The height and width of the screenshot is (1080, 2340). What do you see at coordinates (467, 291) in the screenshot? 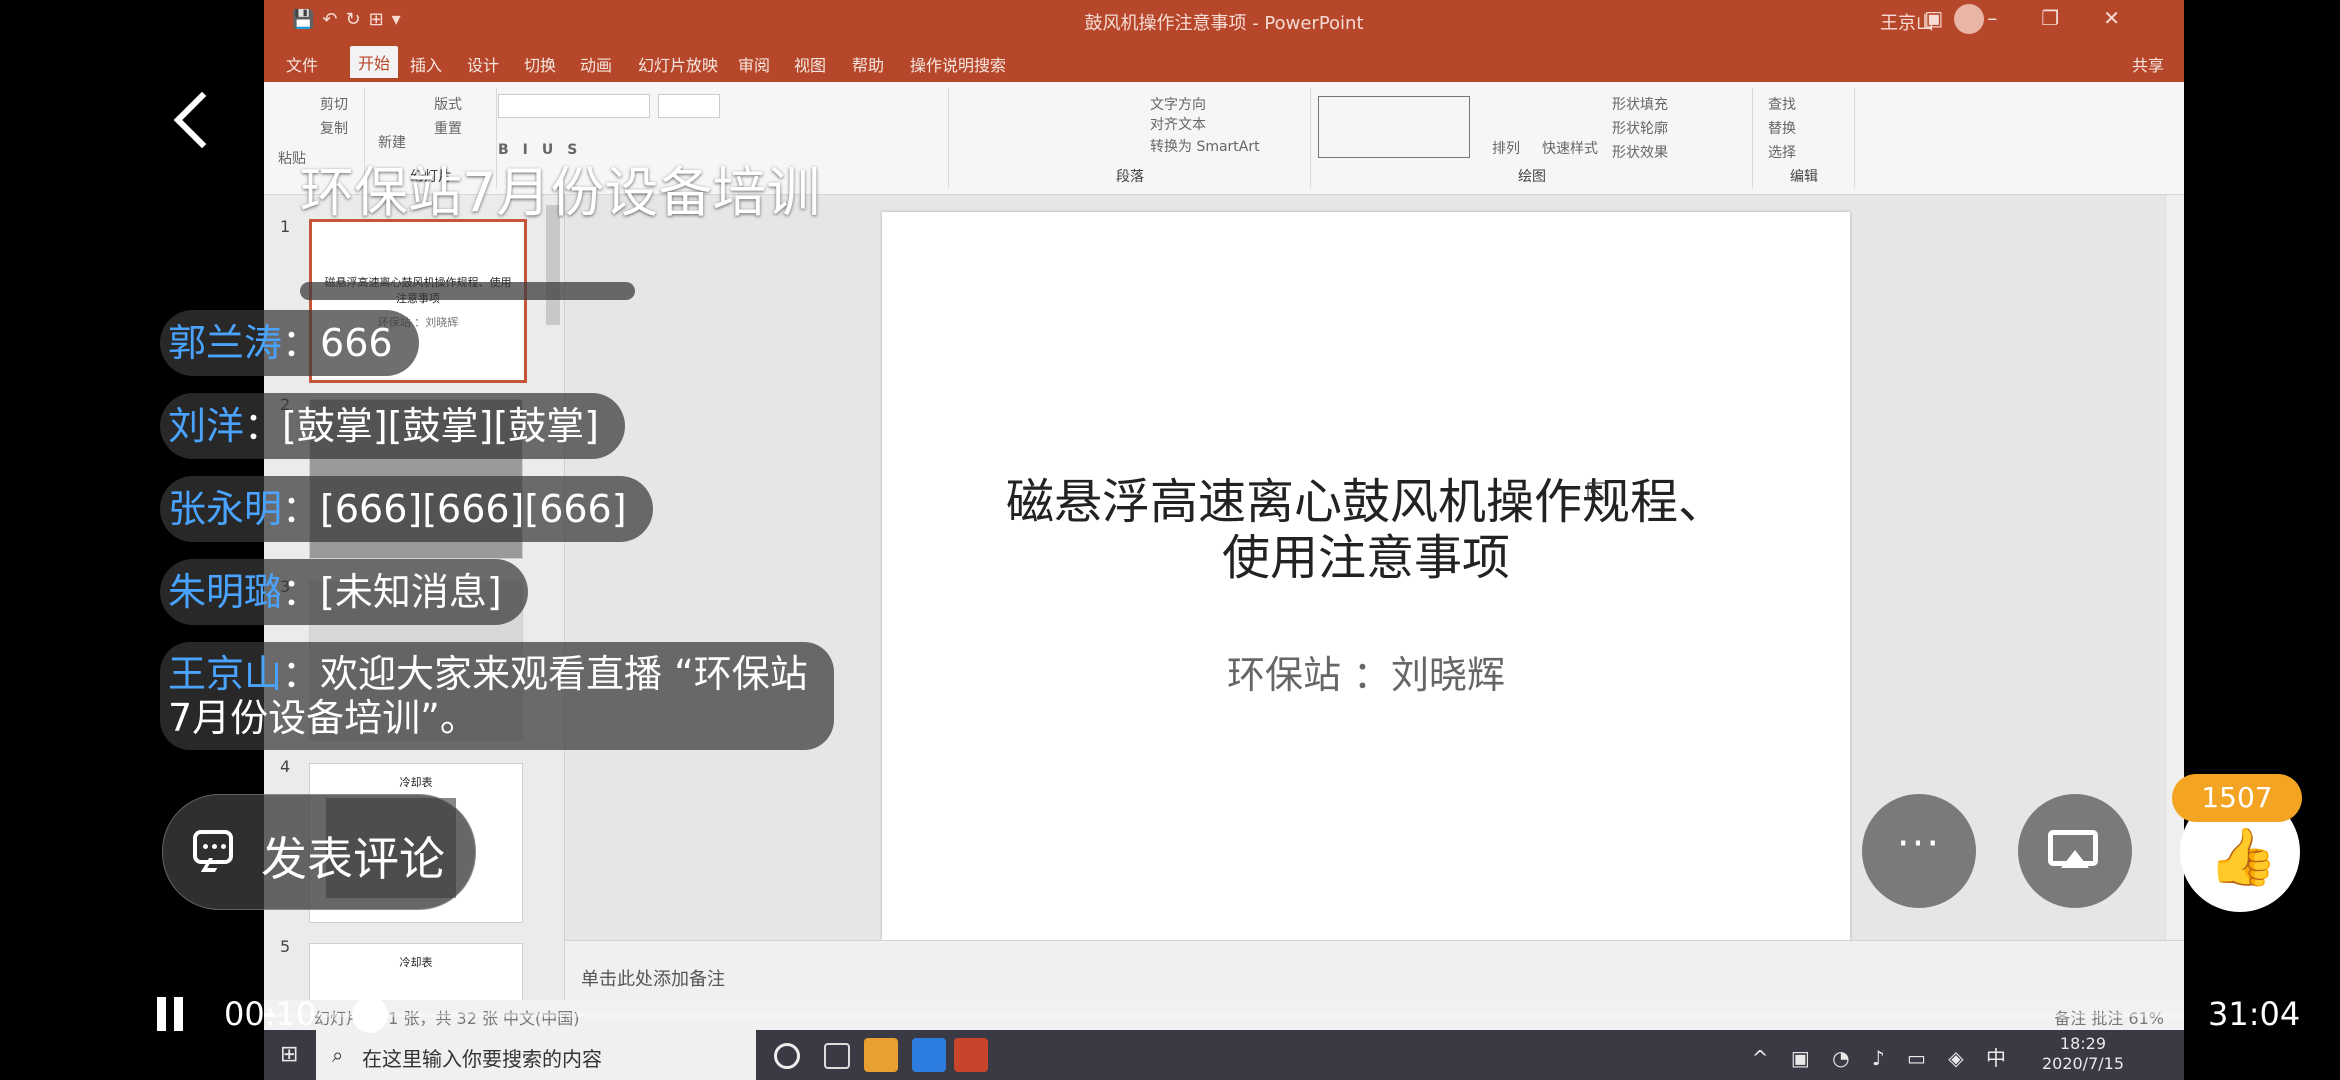
I see `pinned-notice` at bounding box center [467, 291].